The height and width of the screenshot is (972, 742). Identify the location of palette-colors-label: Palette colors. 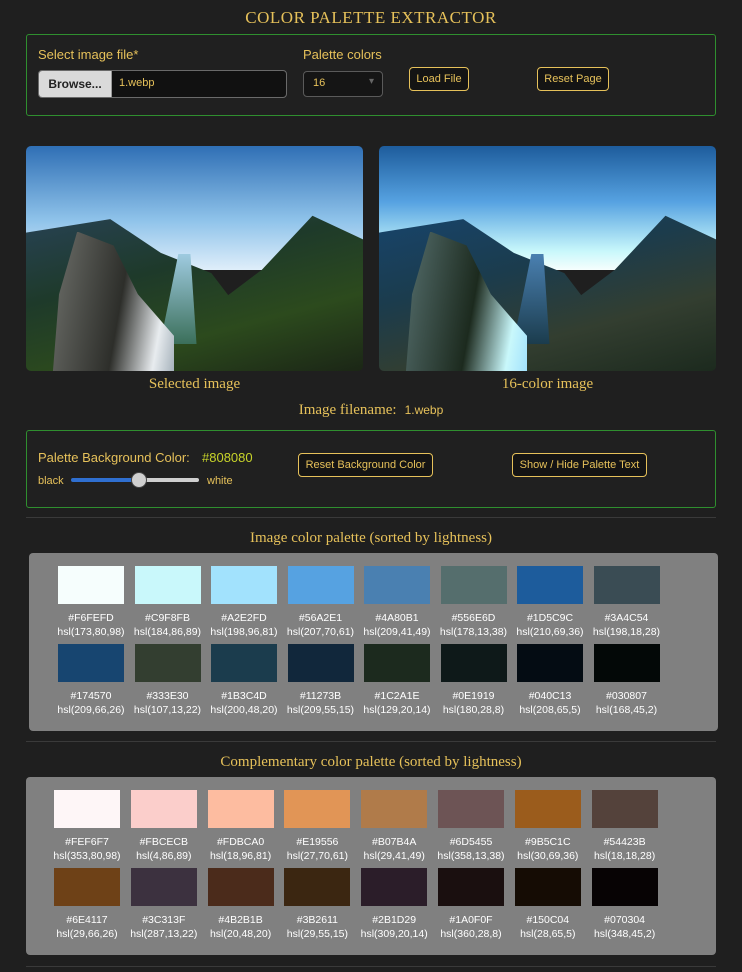
(342, 54).